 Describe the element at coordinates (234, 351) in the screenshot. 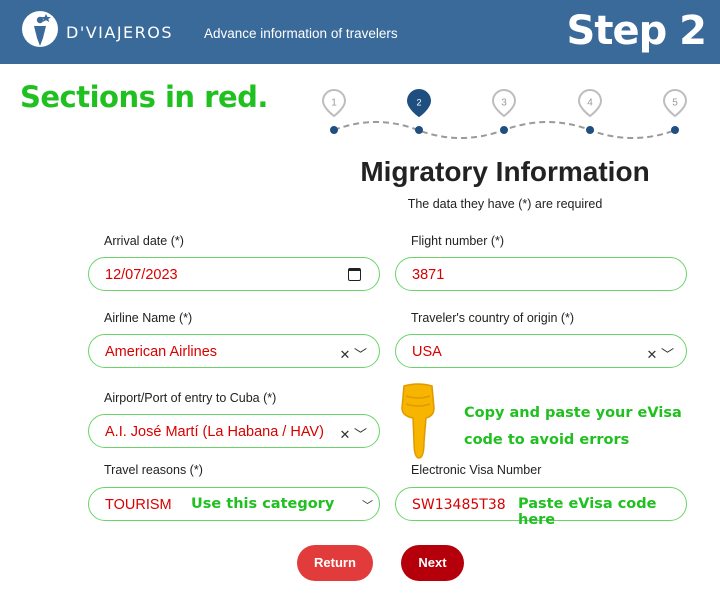

I see `airline-select: American Airlines ✕ ﹀` at that location.